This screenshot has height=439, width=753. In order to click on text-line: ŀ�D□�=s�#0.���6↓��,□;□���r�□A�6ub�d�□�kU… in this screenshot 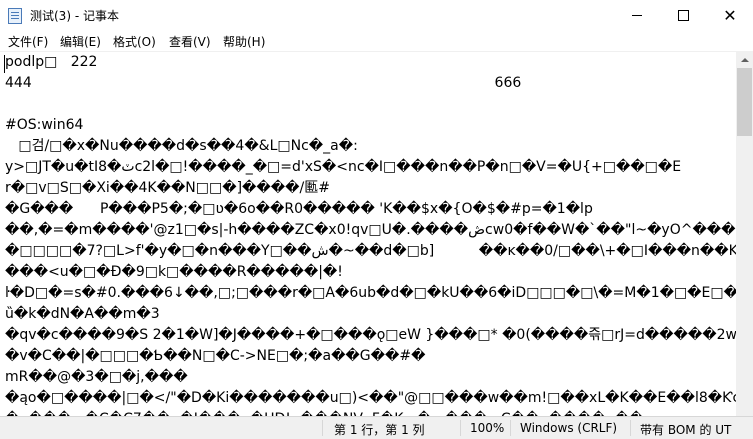, I will do `click(370, 293)`.